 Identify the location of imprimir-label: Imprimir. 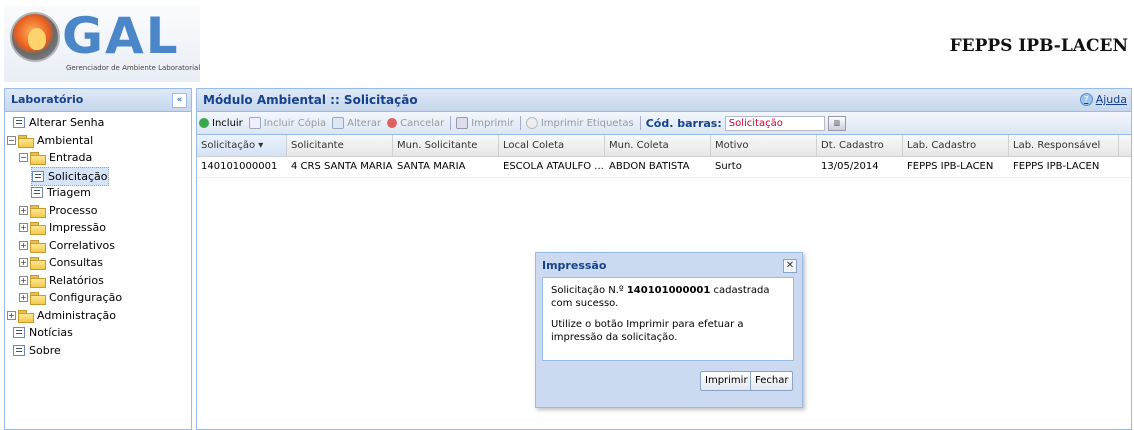
(492, 123).